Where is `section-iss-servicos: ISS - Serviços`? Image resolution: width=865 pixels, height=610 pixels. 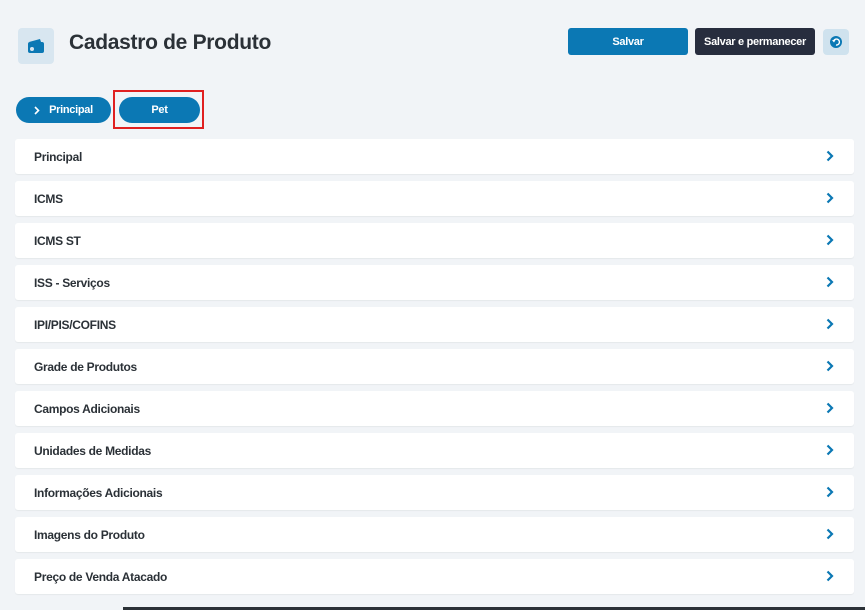
section-iss-servicos: ISS - Serviços is located at coordinates (434, 282).